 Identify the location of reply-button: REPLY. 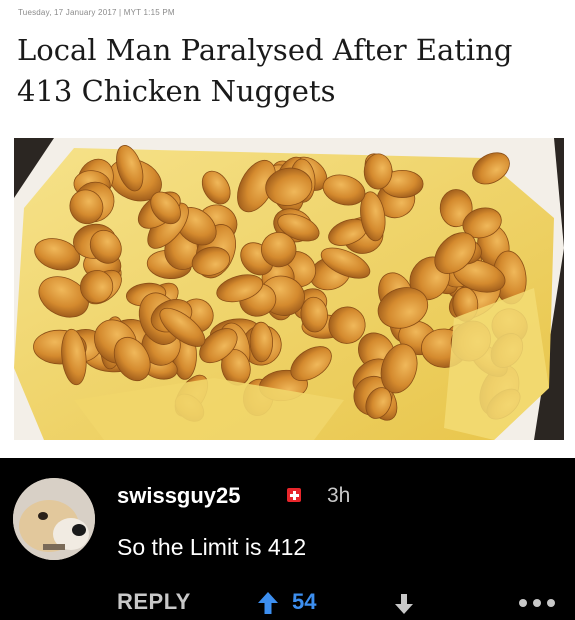
(154, 602).